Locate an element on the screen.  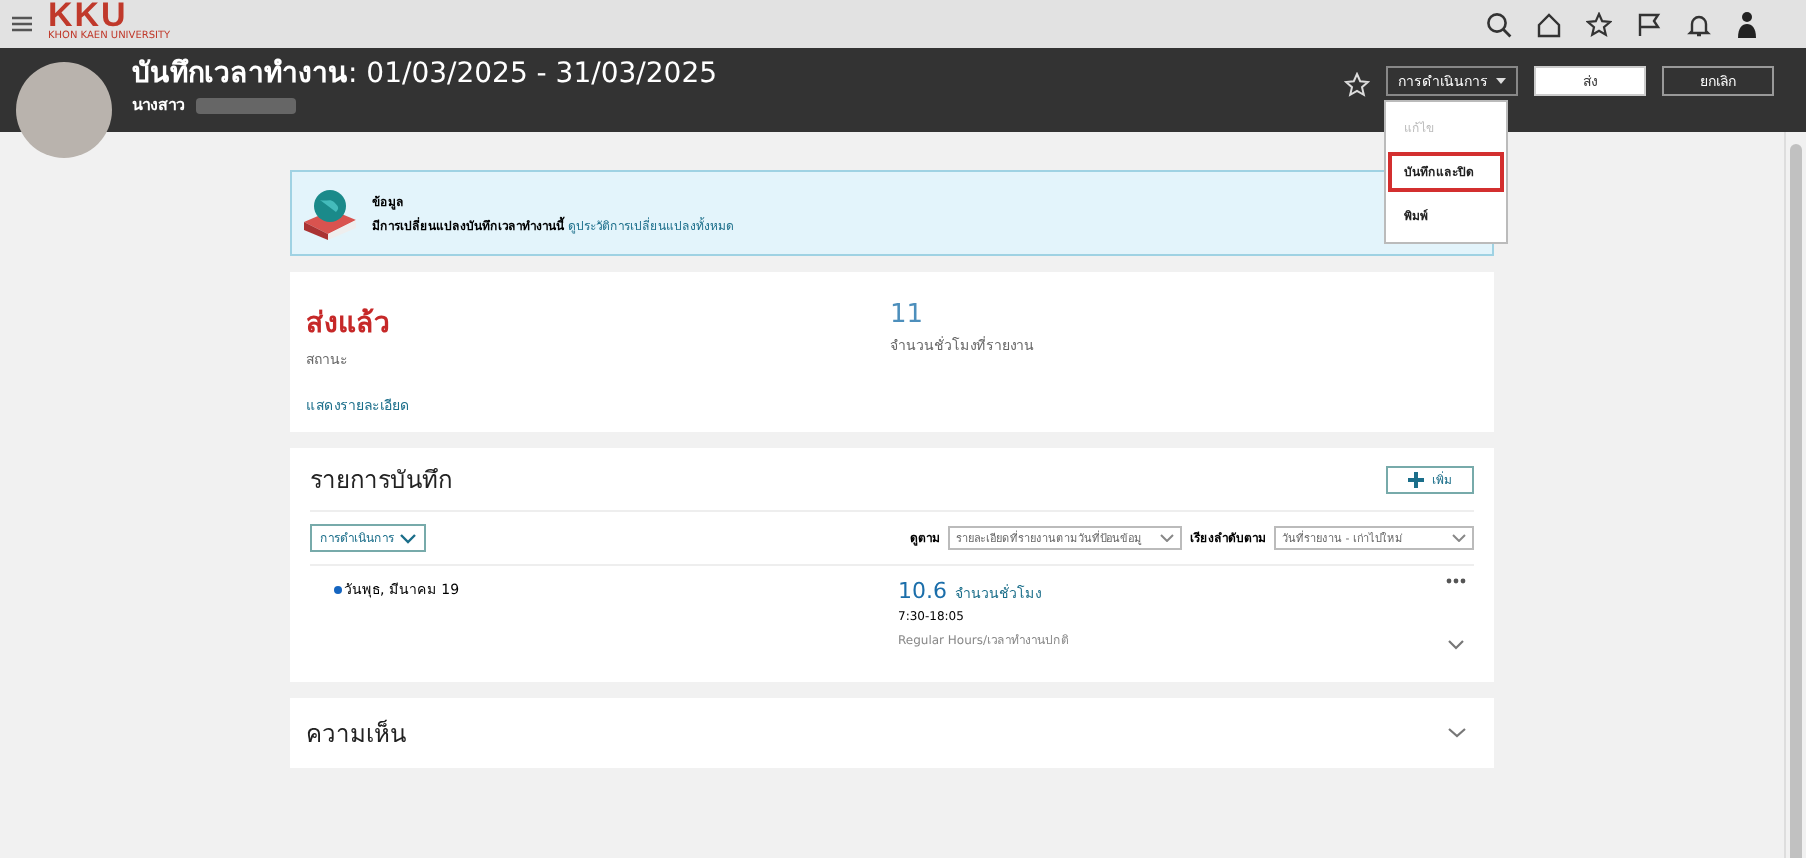
caret-icon is located at coordinates (1501, 81).